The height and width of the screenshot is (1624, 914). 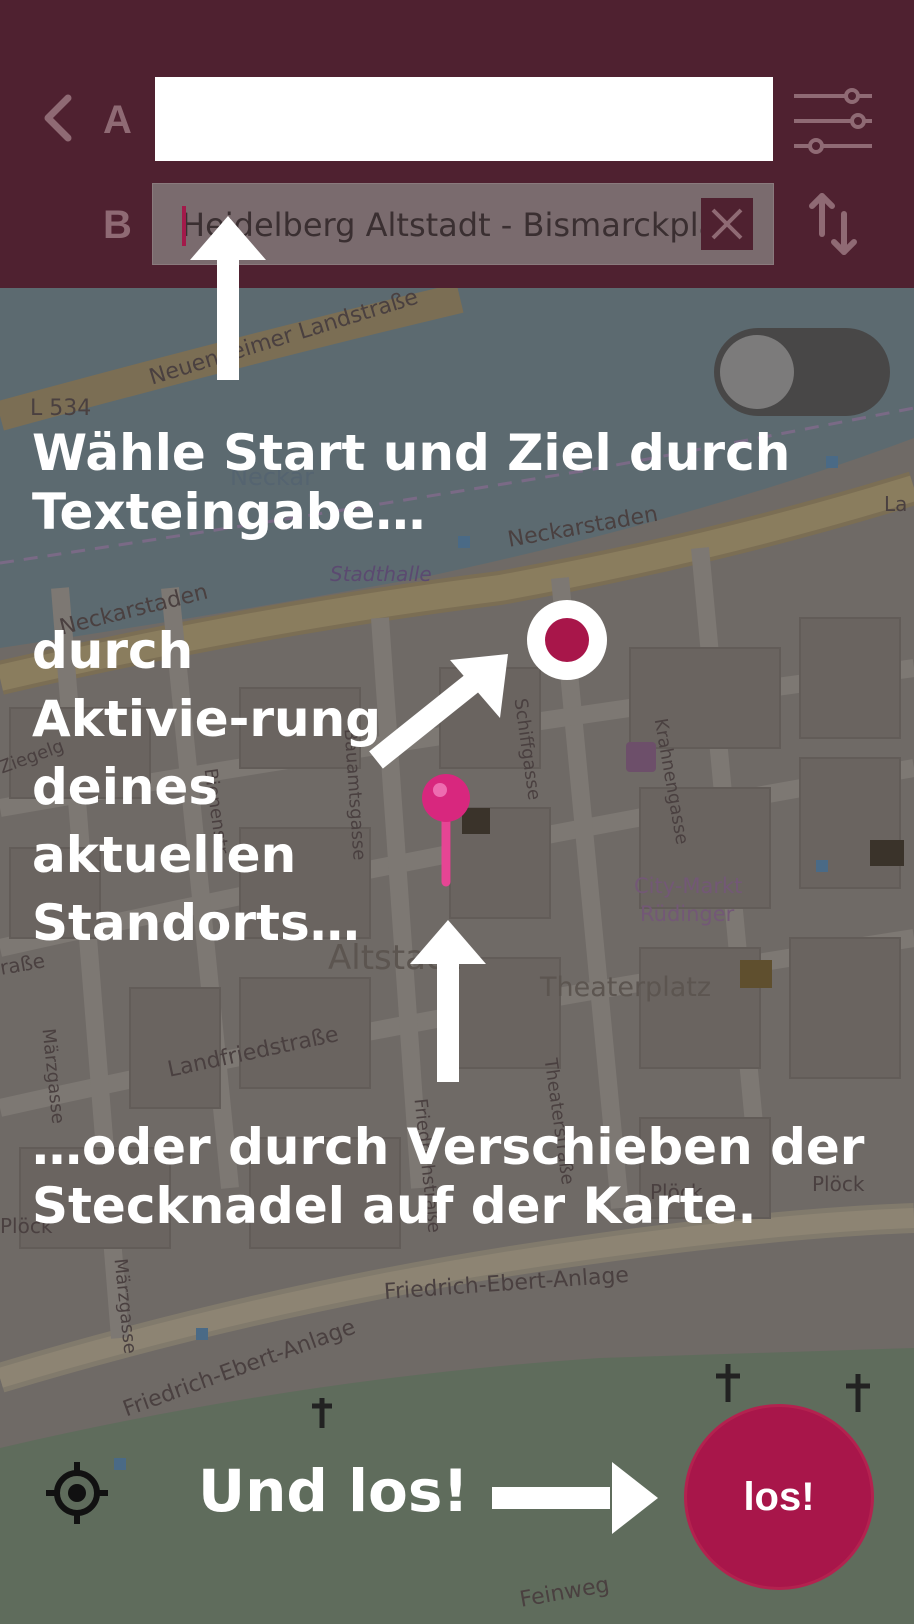 I want to click on map-label: City-Markt, so click(x=688, y=886).